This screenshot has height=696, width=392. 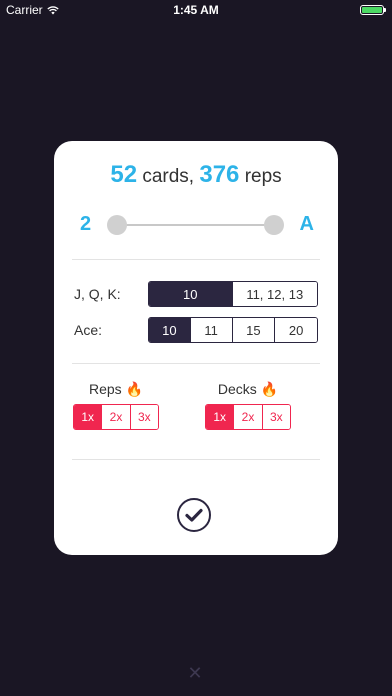 I want to click on reps-selector: 1x 2x 3x, so click(x=116, y=417).